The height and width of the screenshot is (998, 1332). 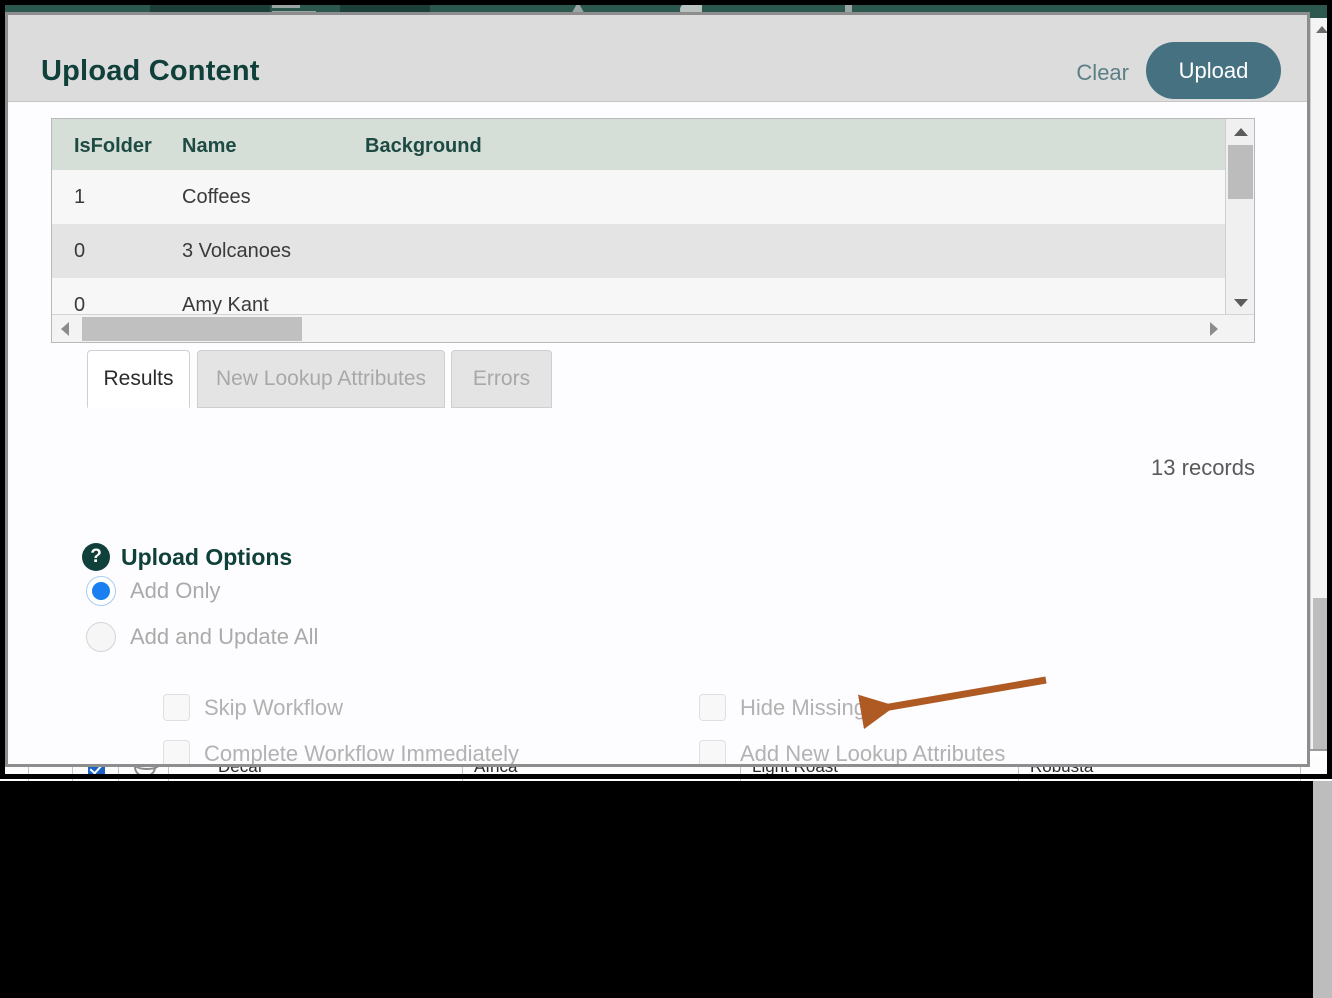 What do you see at coordinates (1322, 798) in the screenshot?
I see `page-scrollbar-thumb` at bounding box center [1322, 798].